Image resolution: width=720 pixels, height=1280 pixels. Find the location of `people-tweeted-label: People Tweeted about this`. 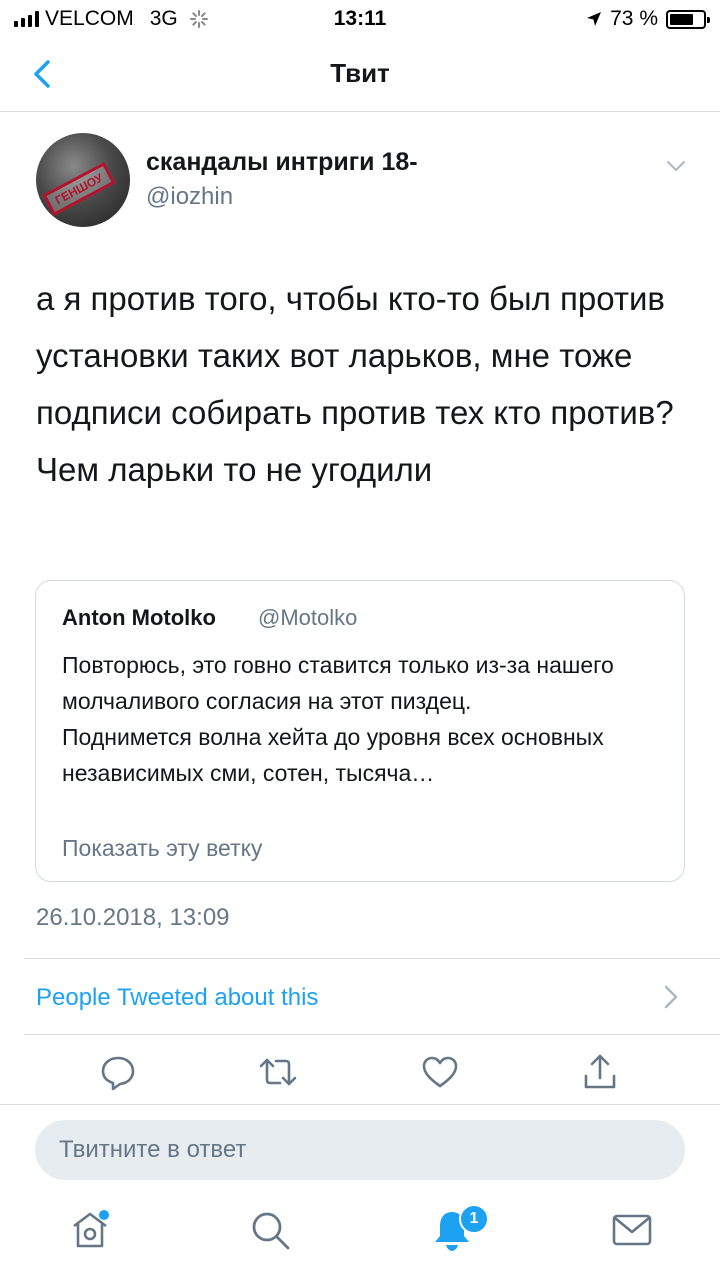

people-tweeted-label: People Tweeted about this is located at coordinates (177, 997).